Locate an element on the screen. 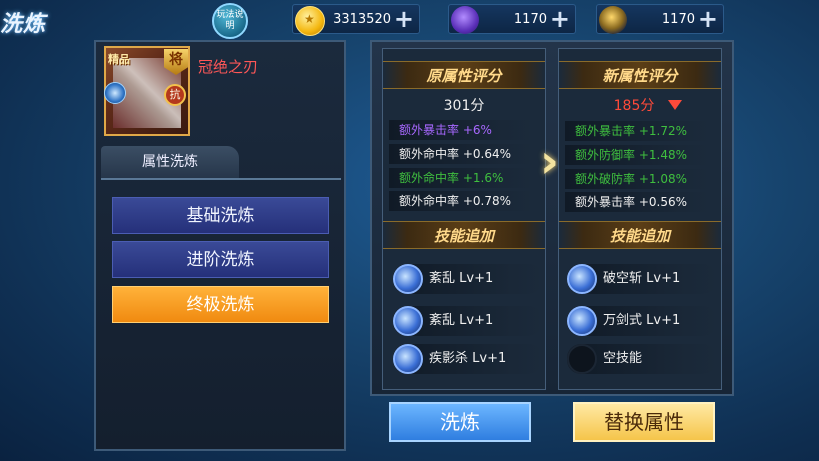 This screenshot has height=461, width=819. purple-bag-icon is located at coordinates (465, 20).